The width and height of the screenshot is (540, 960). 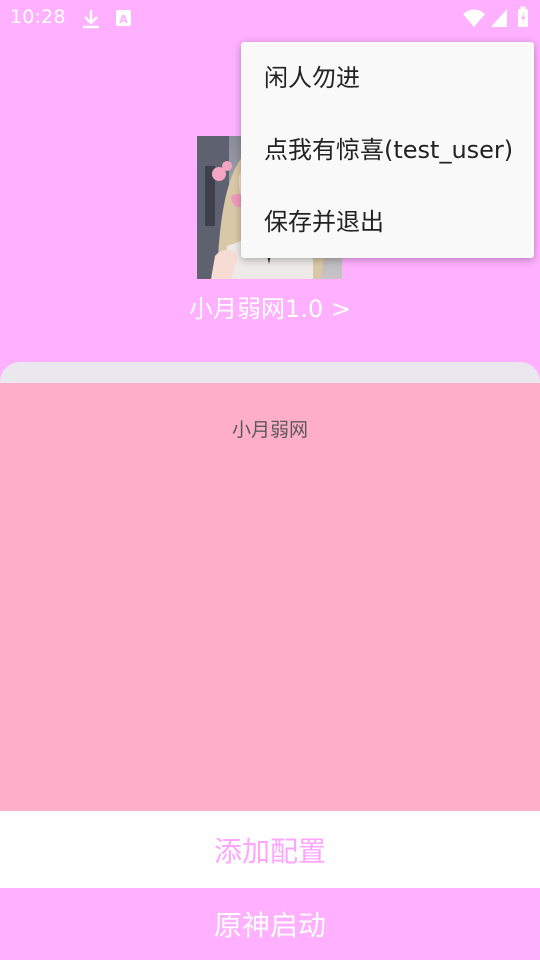 I want to click on android-a-icon: A, so click(x=123, y=18).